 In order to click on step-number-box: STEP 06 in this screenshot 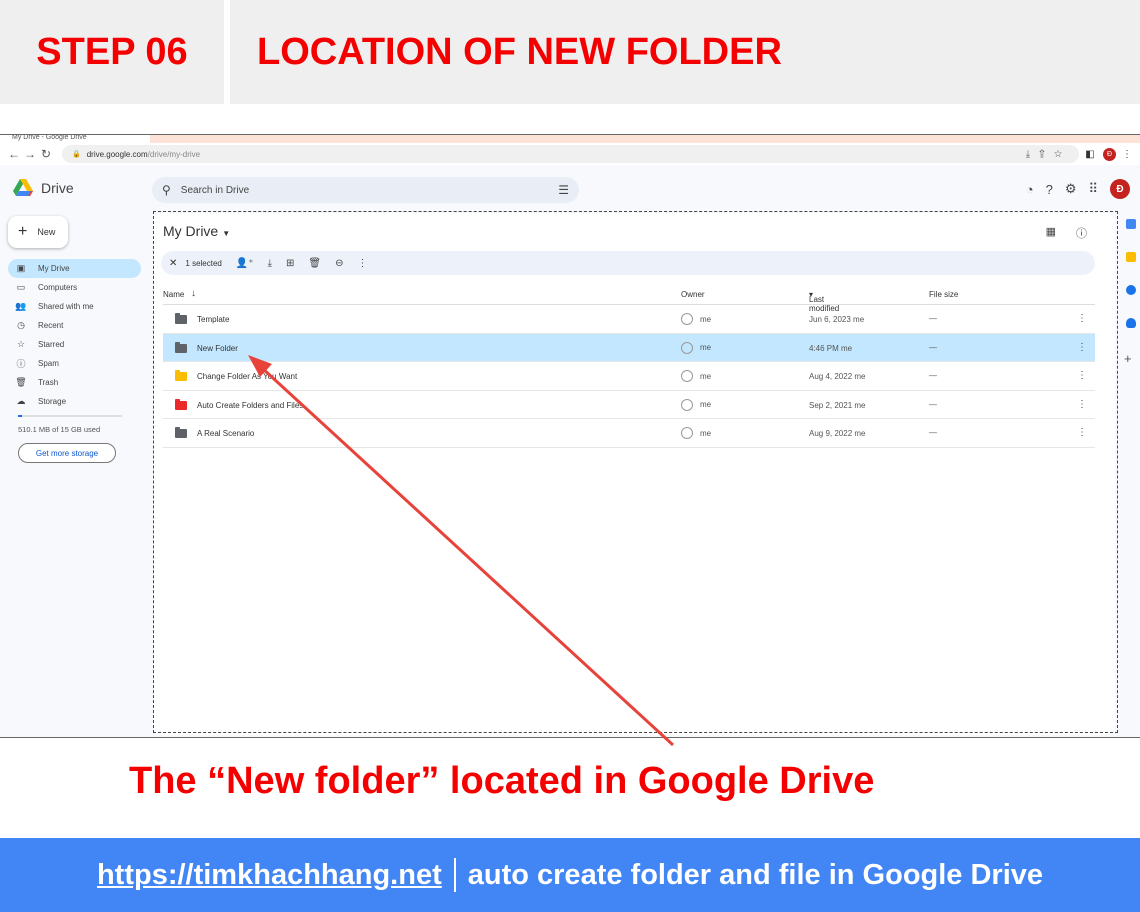, I will do `click(112, 52)`.